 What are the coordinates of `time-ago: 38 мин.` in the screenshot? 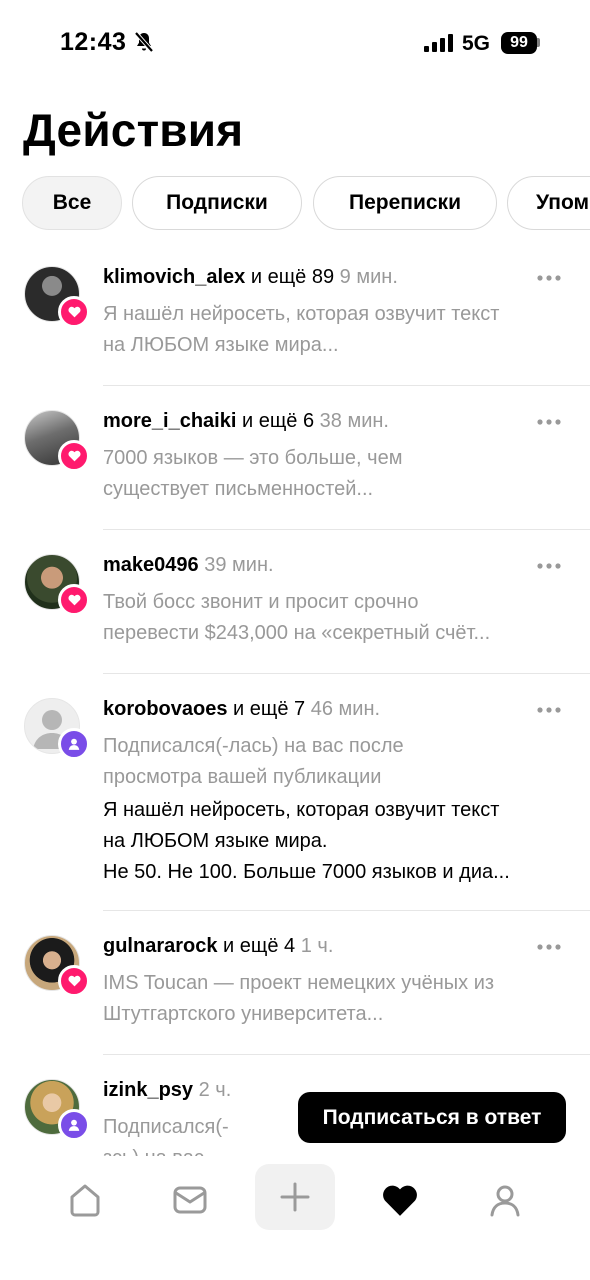 It's located at (354, 421).